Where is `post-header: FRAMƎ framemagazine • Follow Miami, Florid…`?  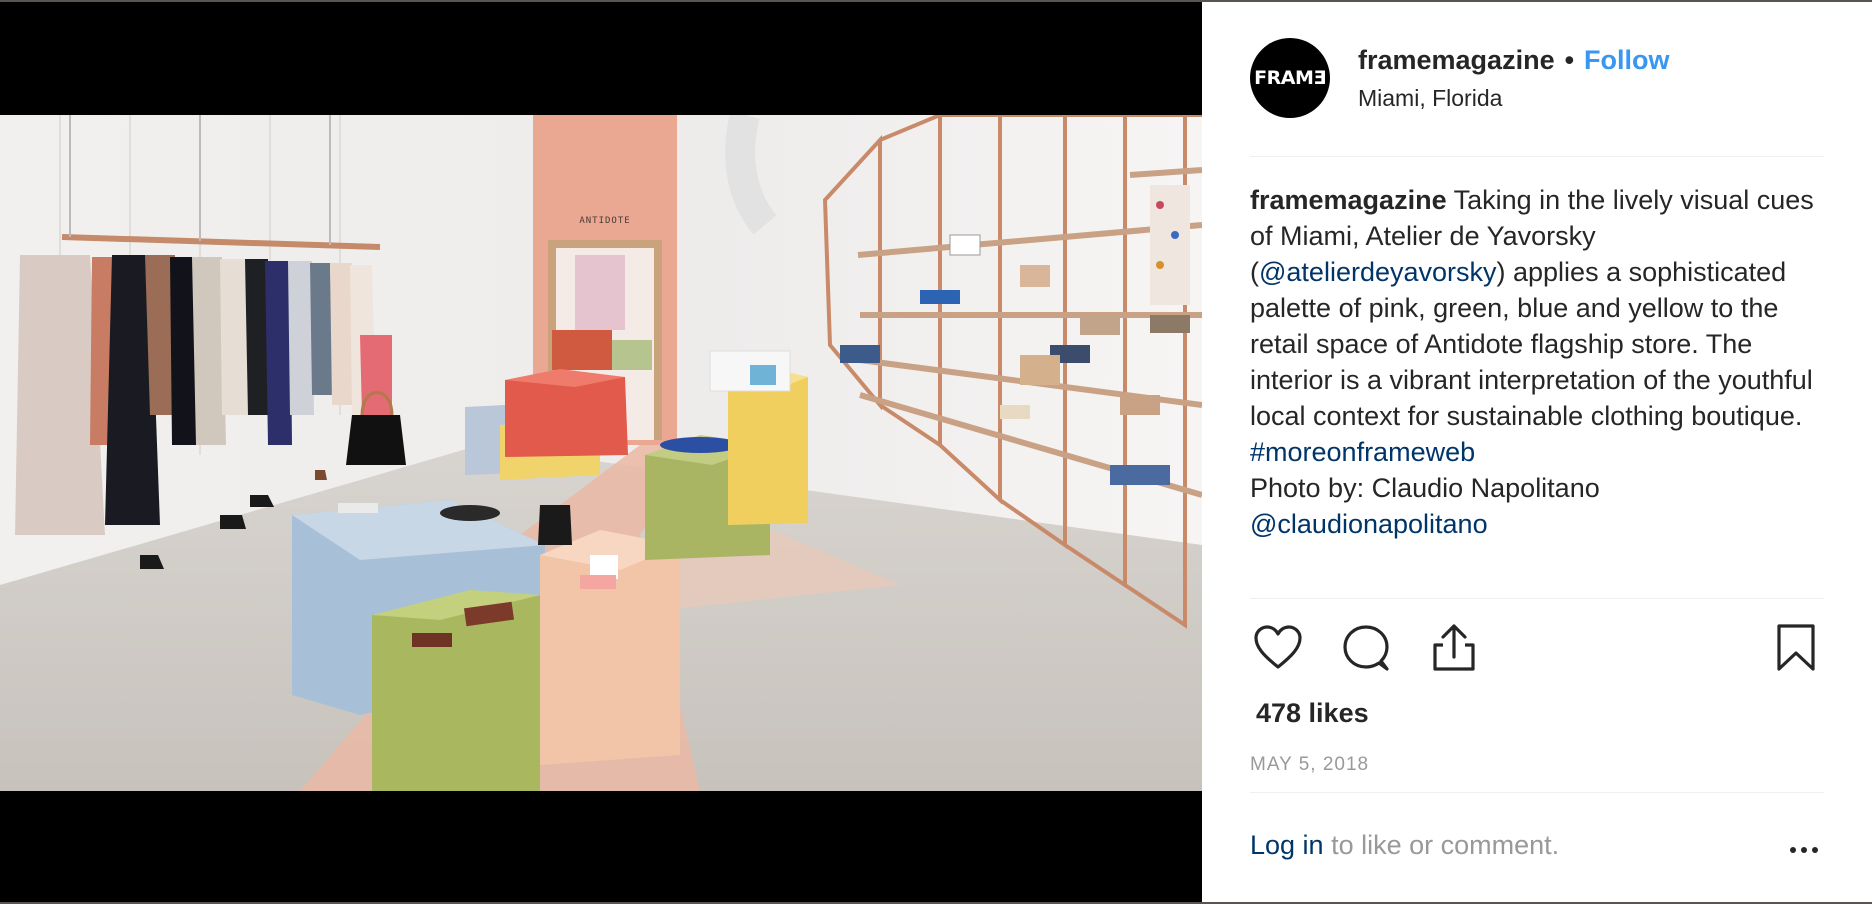 post-header: FRAMƎ framemagazine • Follow Miami, Florid… is located at coordinates (1537, 78).